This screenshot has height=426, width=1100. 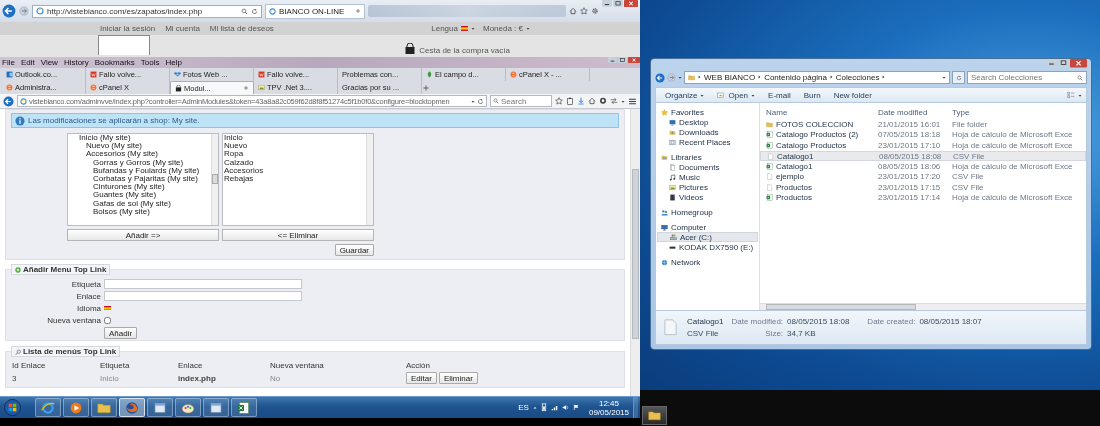 I want to click on nav-item: Pictures, so click(x=707, y=187).